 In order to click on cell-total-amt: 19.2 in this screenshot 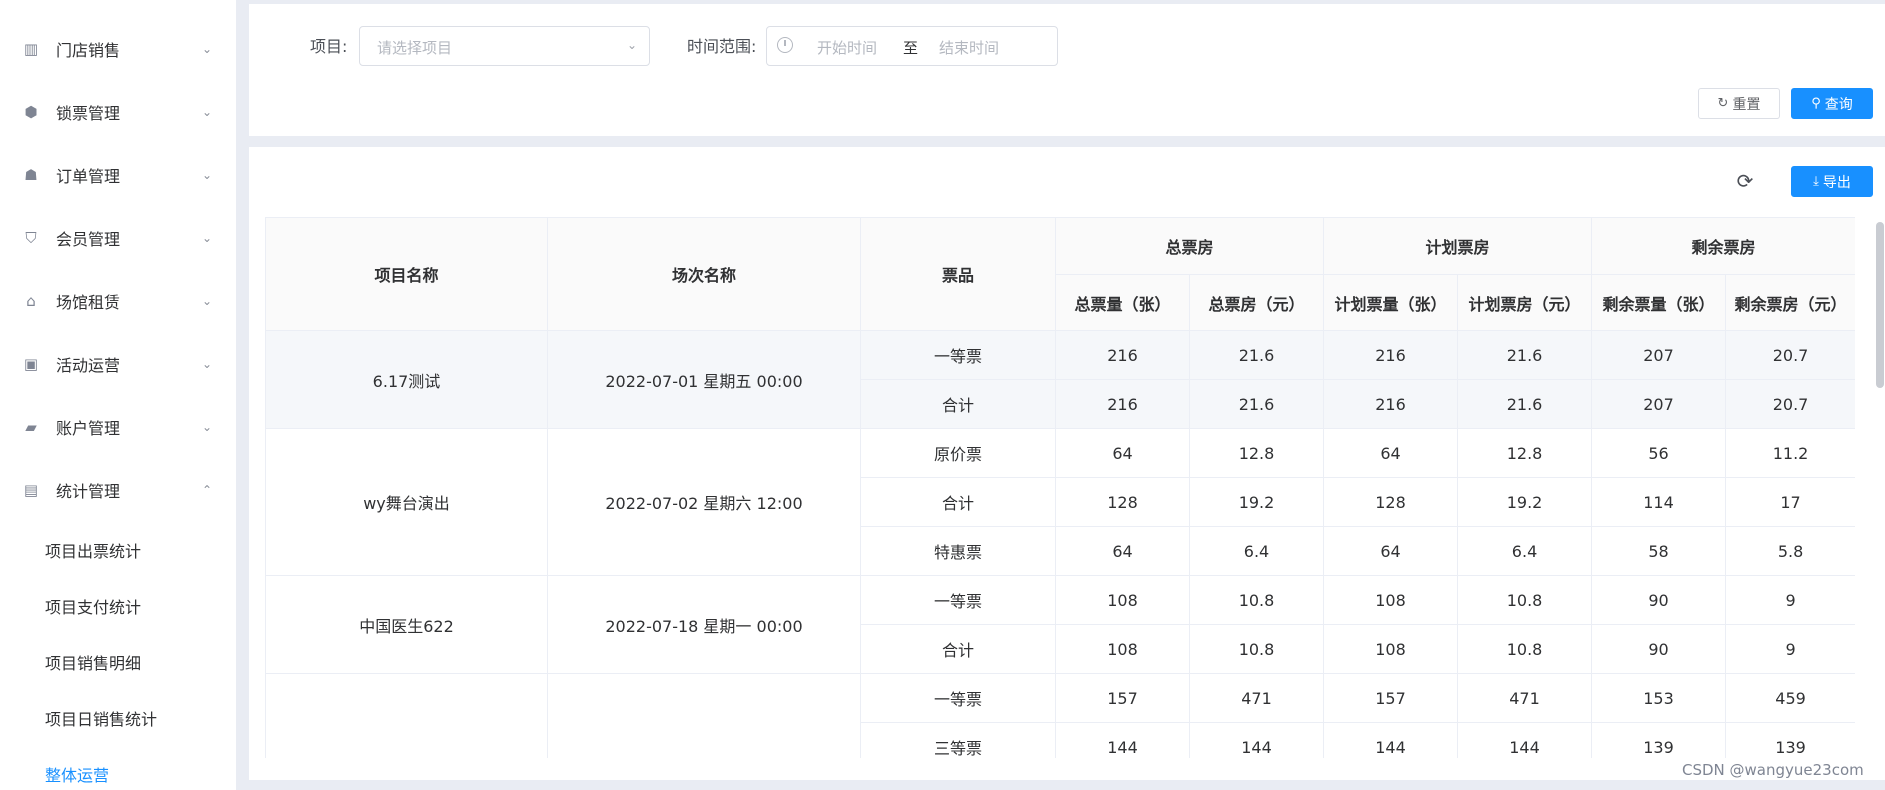, I will do `click(1256, 502)`.